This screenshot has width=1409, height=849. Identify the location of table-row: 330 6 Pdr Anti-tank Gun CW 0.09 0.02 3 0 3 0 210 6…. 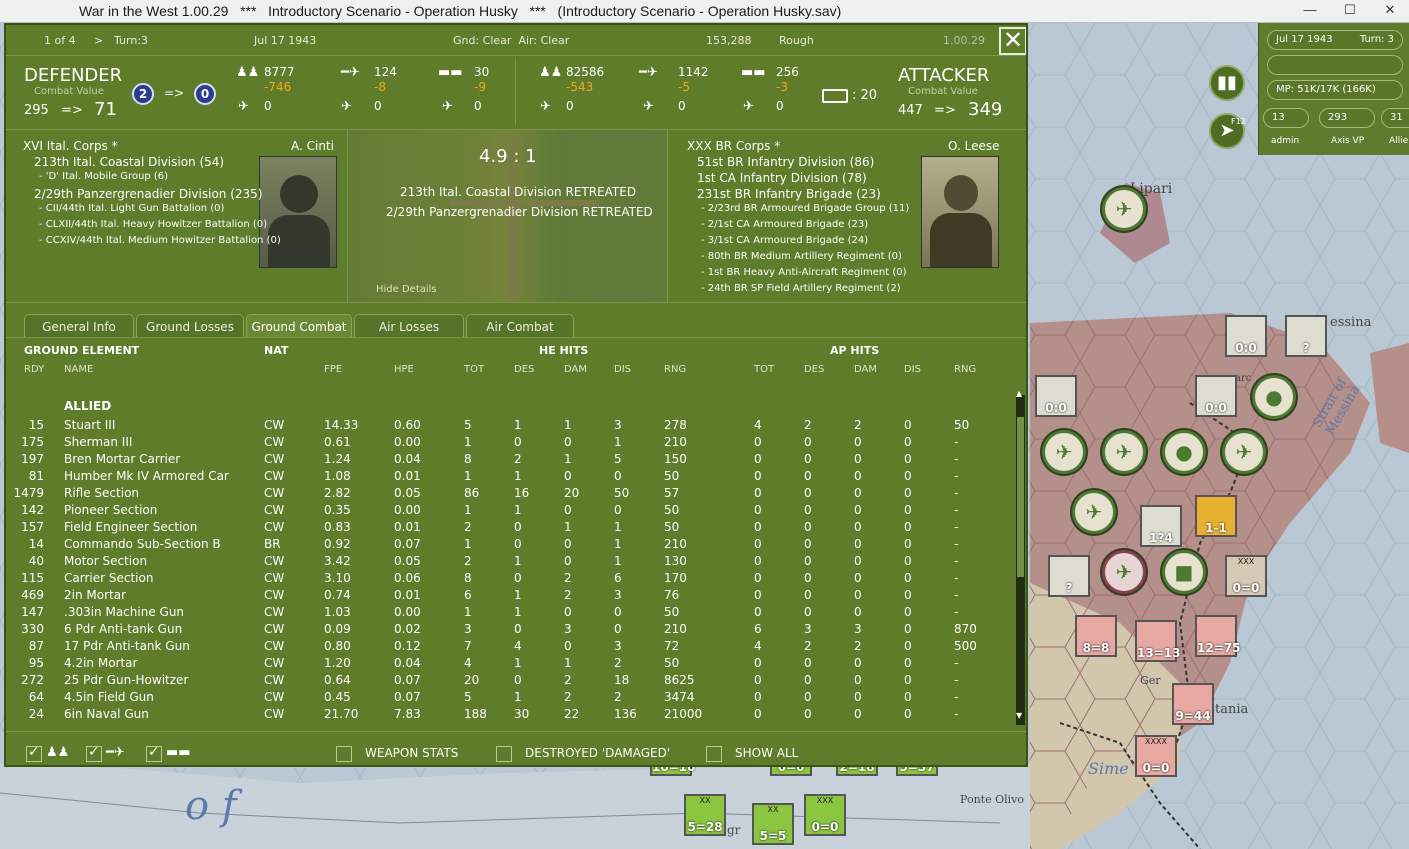
(512, 630).